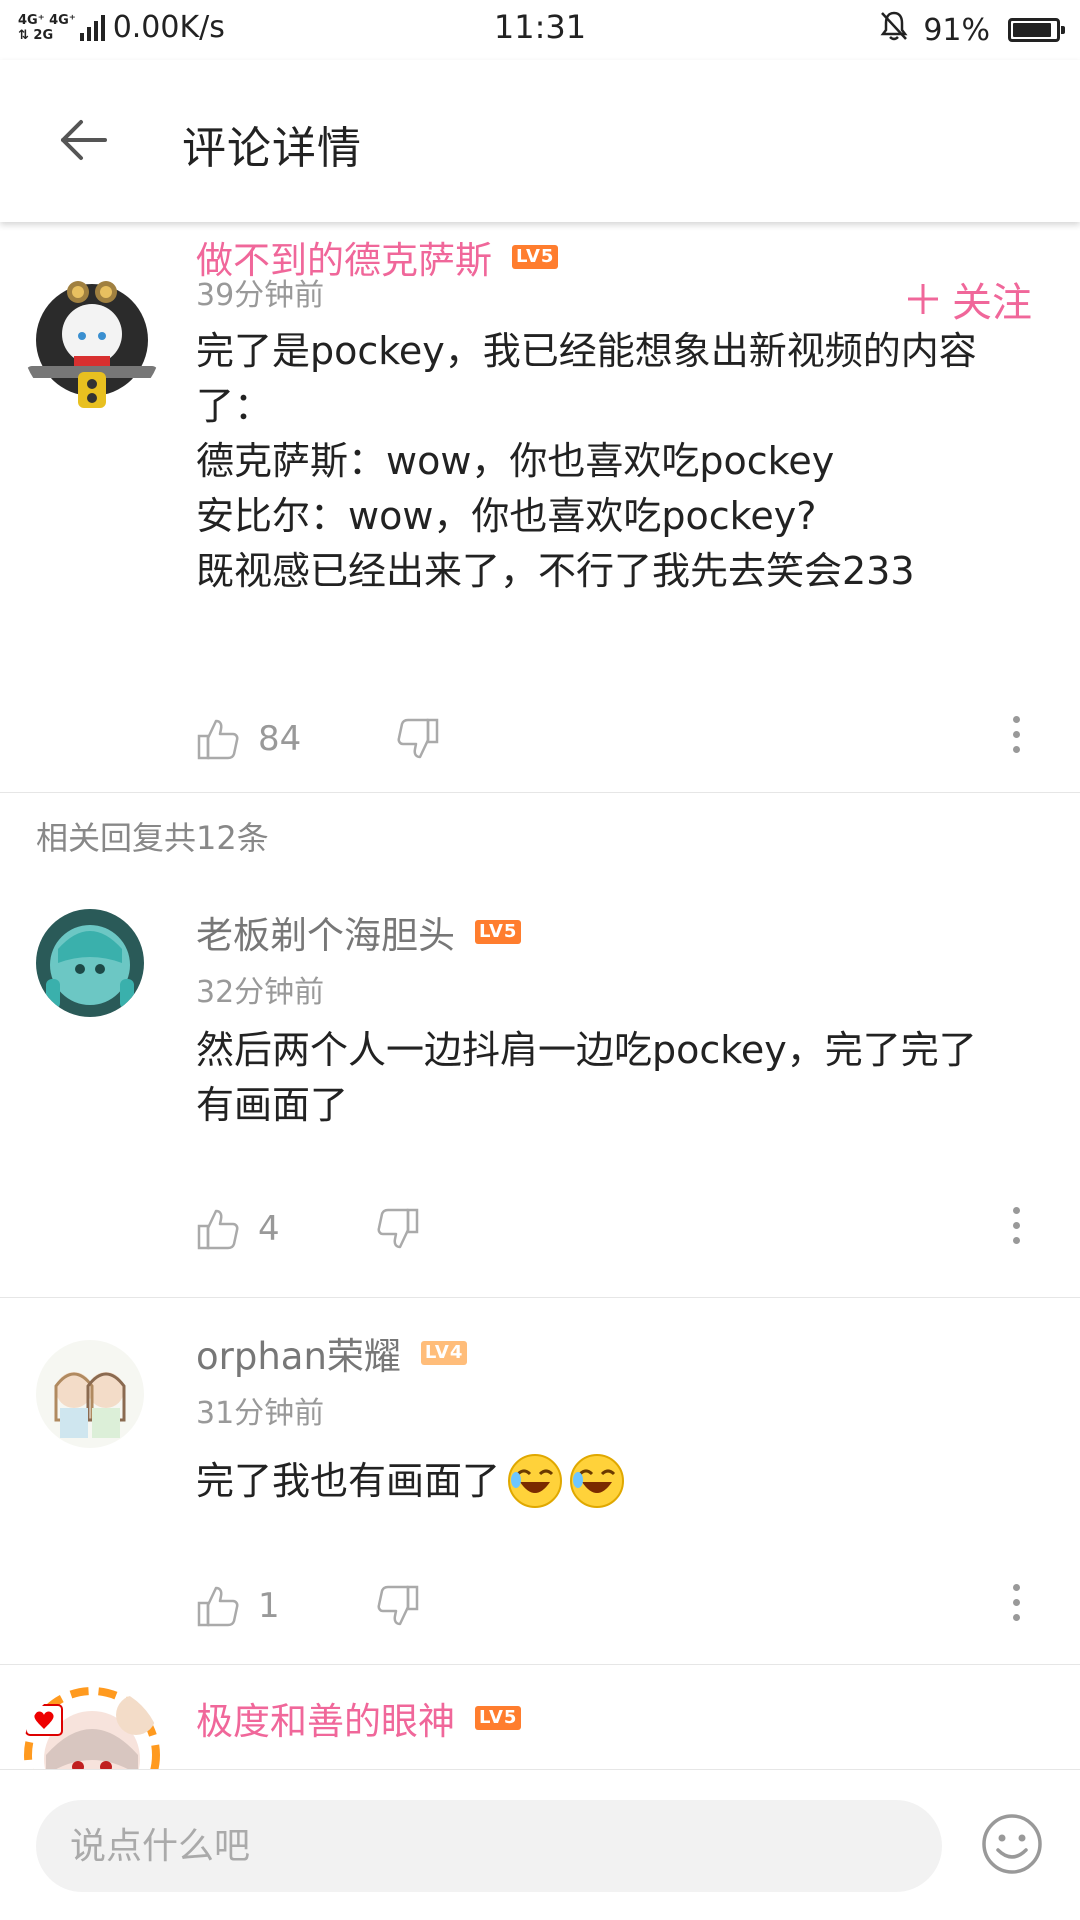  I want to click on comment-input-bar, so click(540, 1844).